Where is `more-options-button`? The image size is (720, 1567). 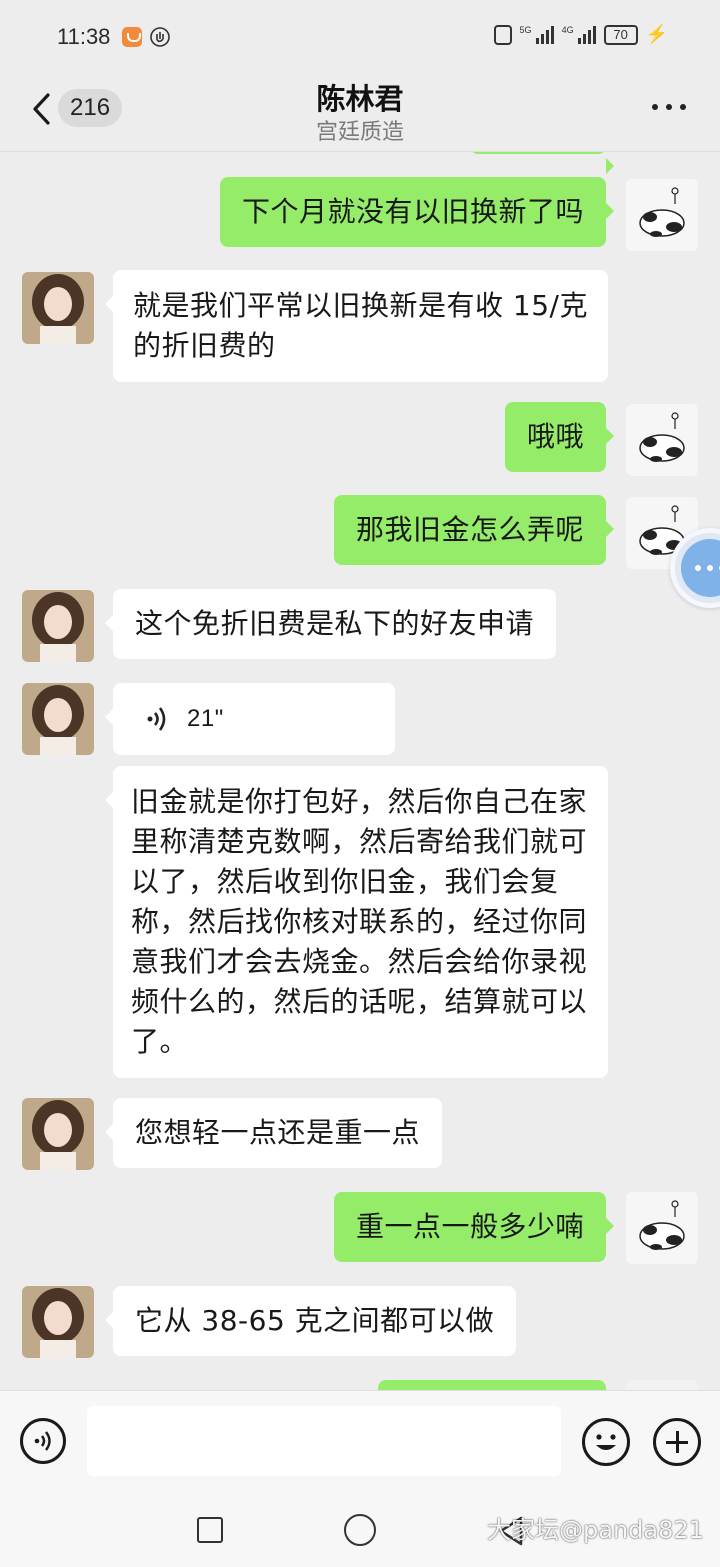
more-options-button is located at coordinates (669, 108).